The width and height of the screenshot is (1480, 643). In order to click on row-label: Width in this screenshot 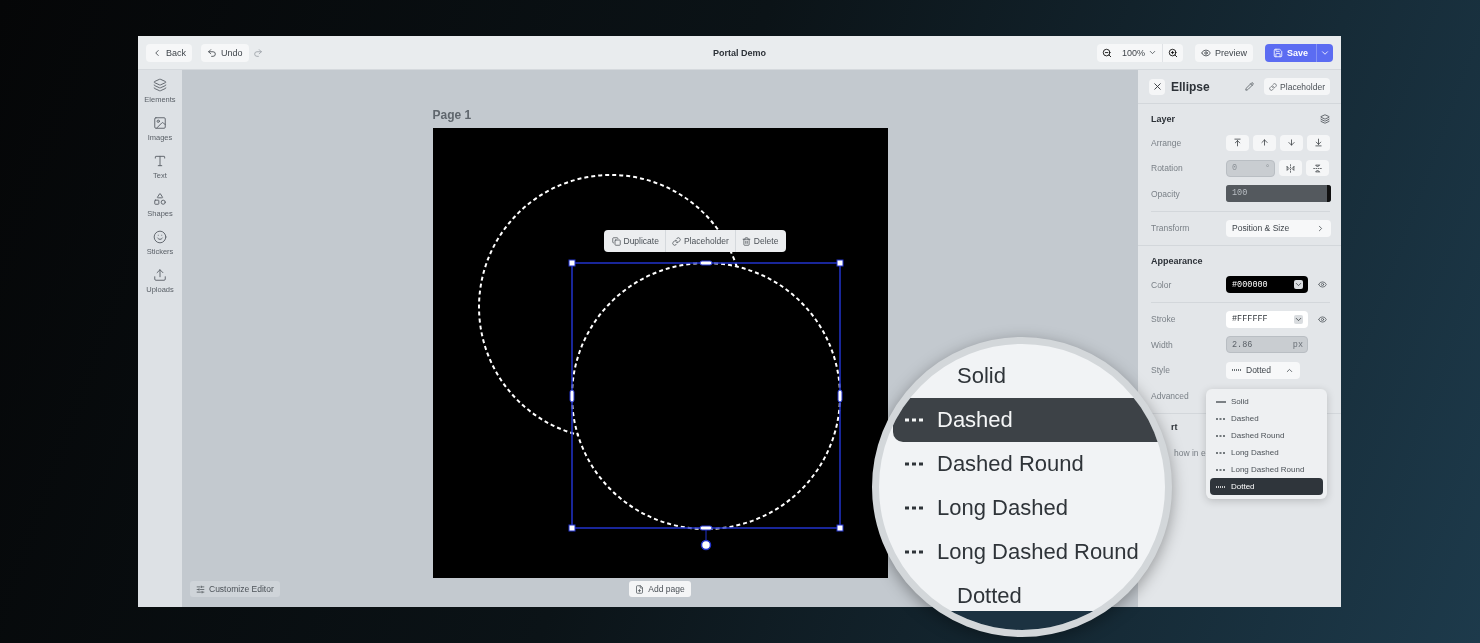, I will do `click(1162, 344)`.